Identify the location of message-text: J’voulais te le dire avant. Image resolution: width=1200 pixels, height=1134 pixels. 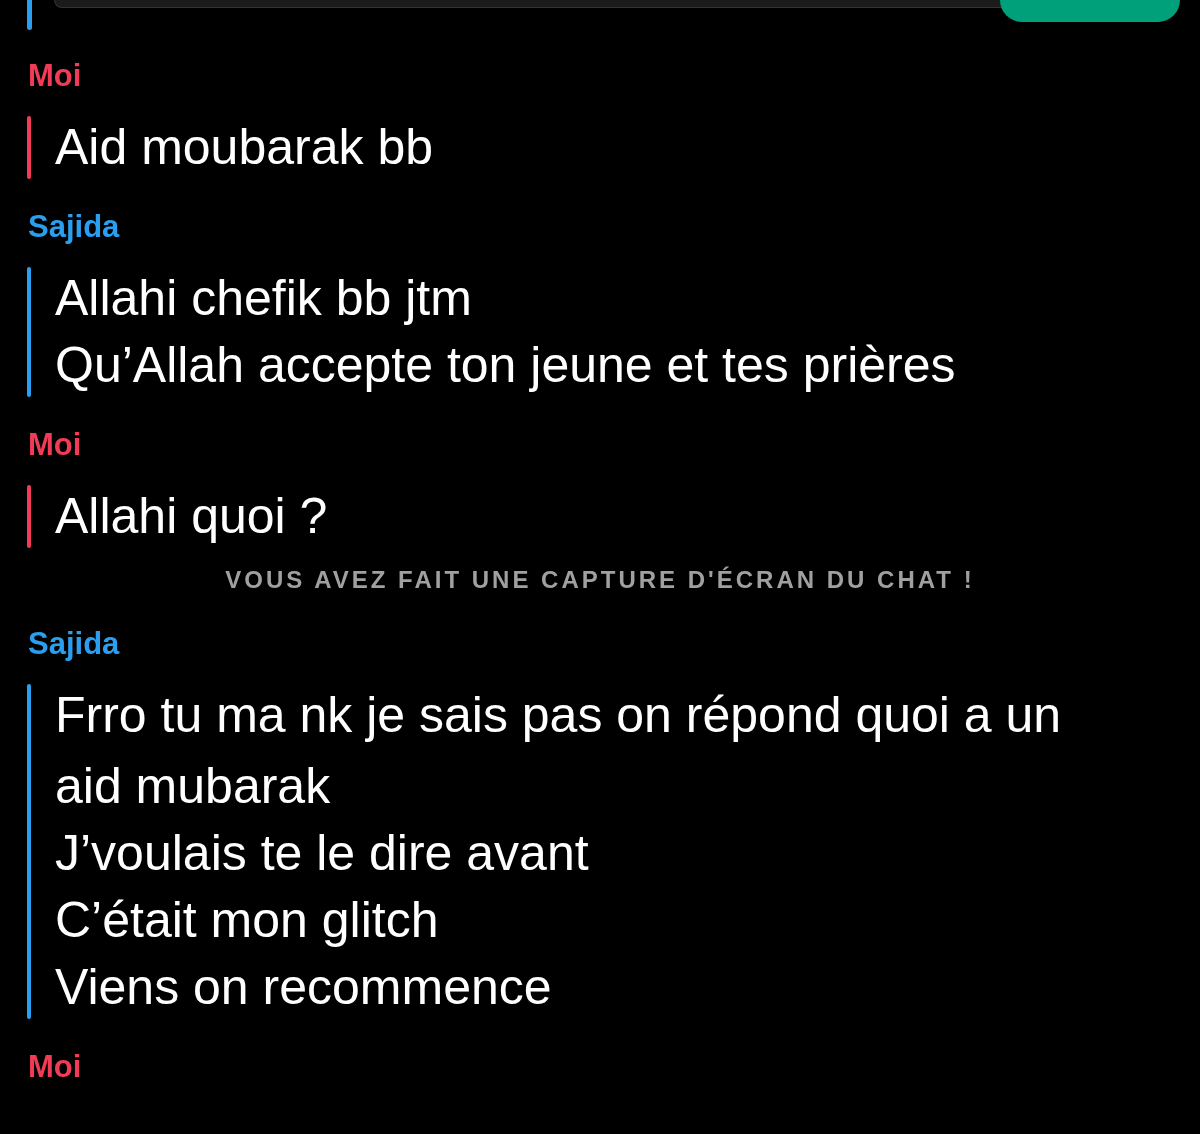
(322, 853).